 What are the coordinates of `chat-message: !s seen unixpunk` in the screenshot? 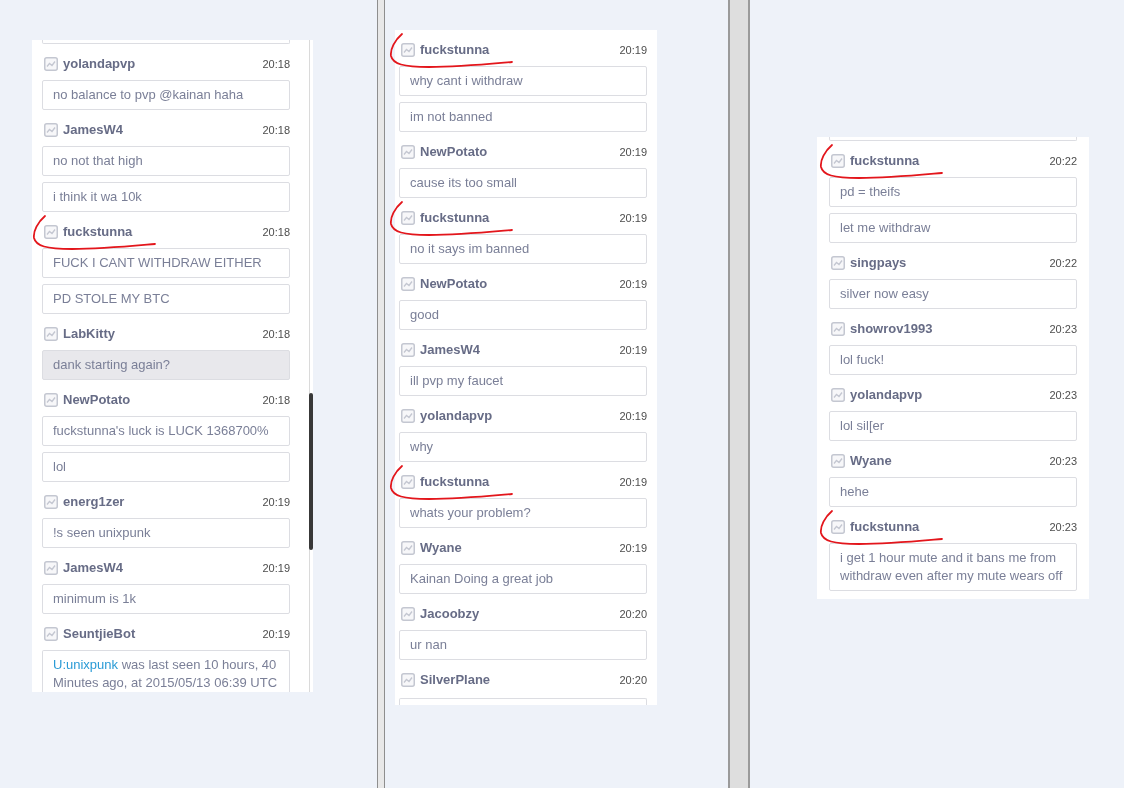 It's located at (166, 533).